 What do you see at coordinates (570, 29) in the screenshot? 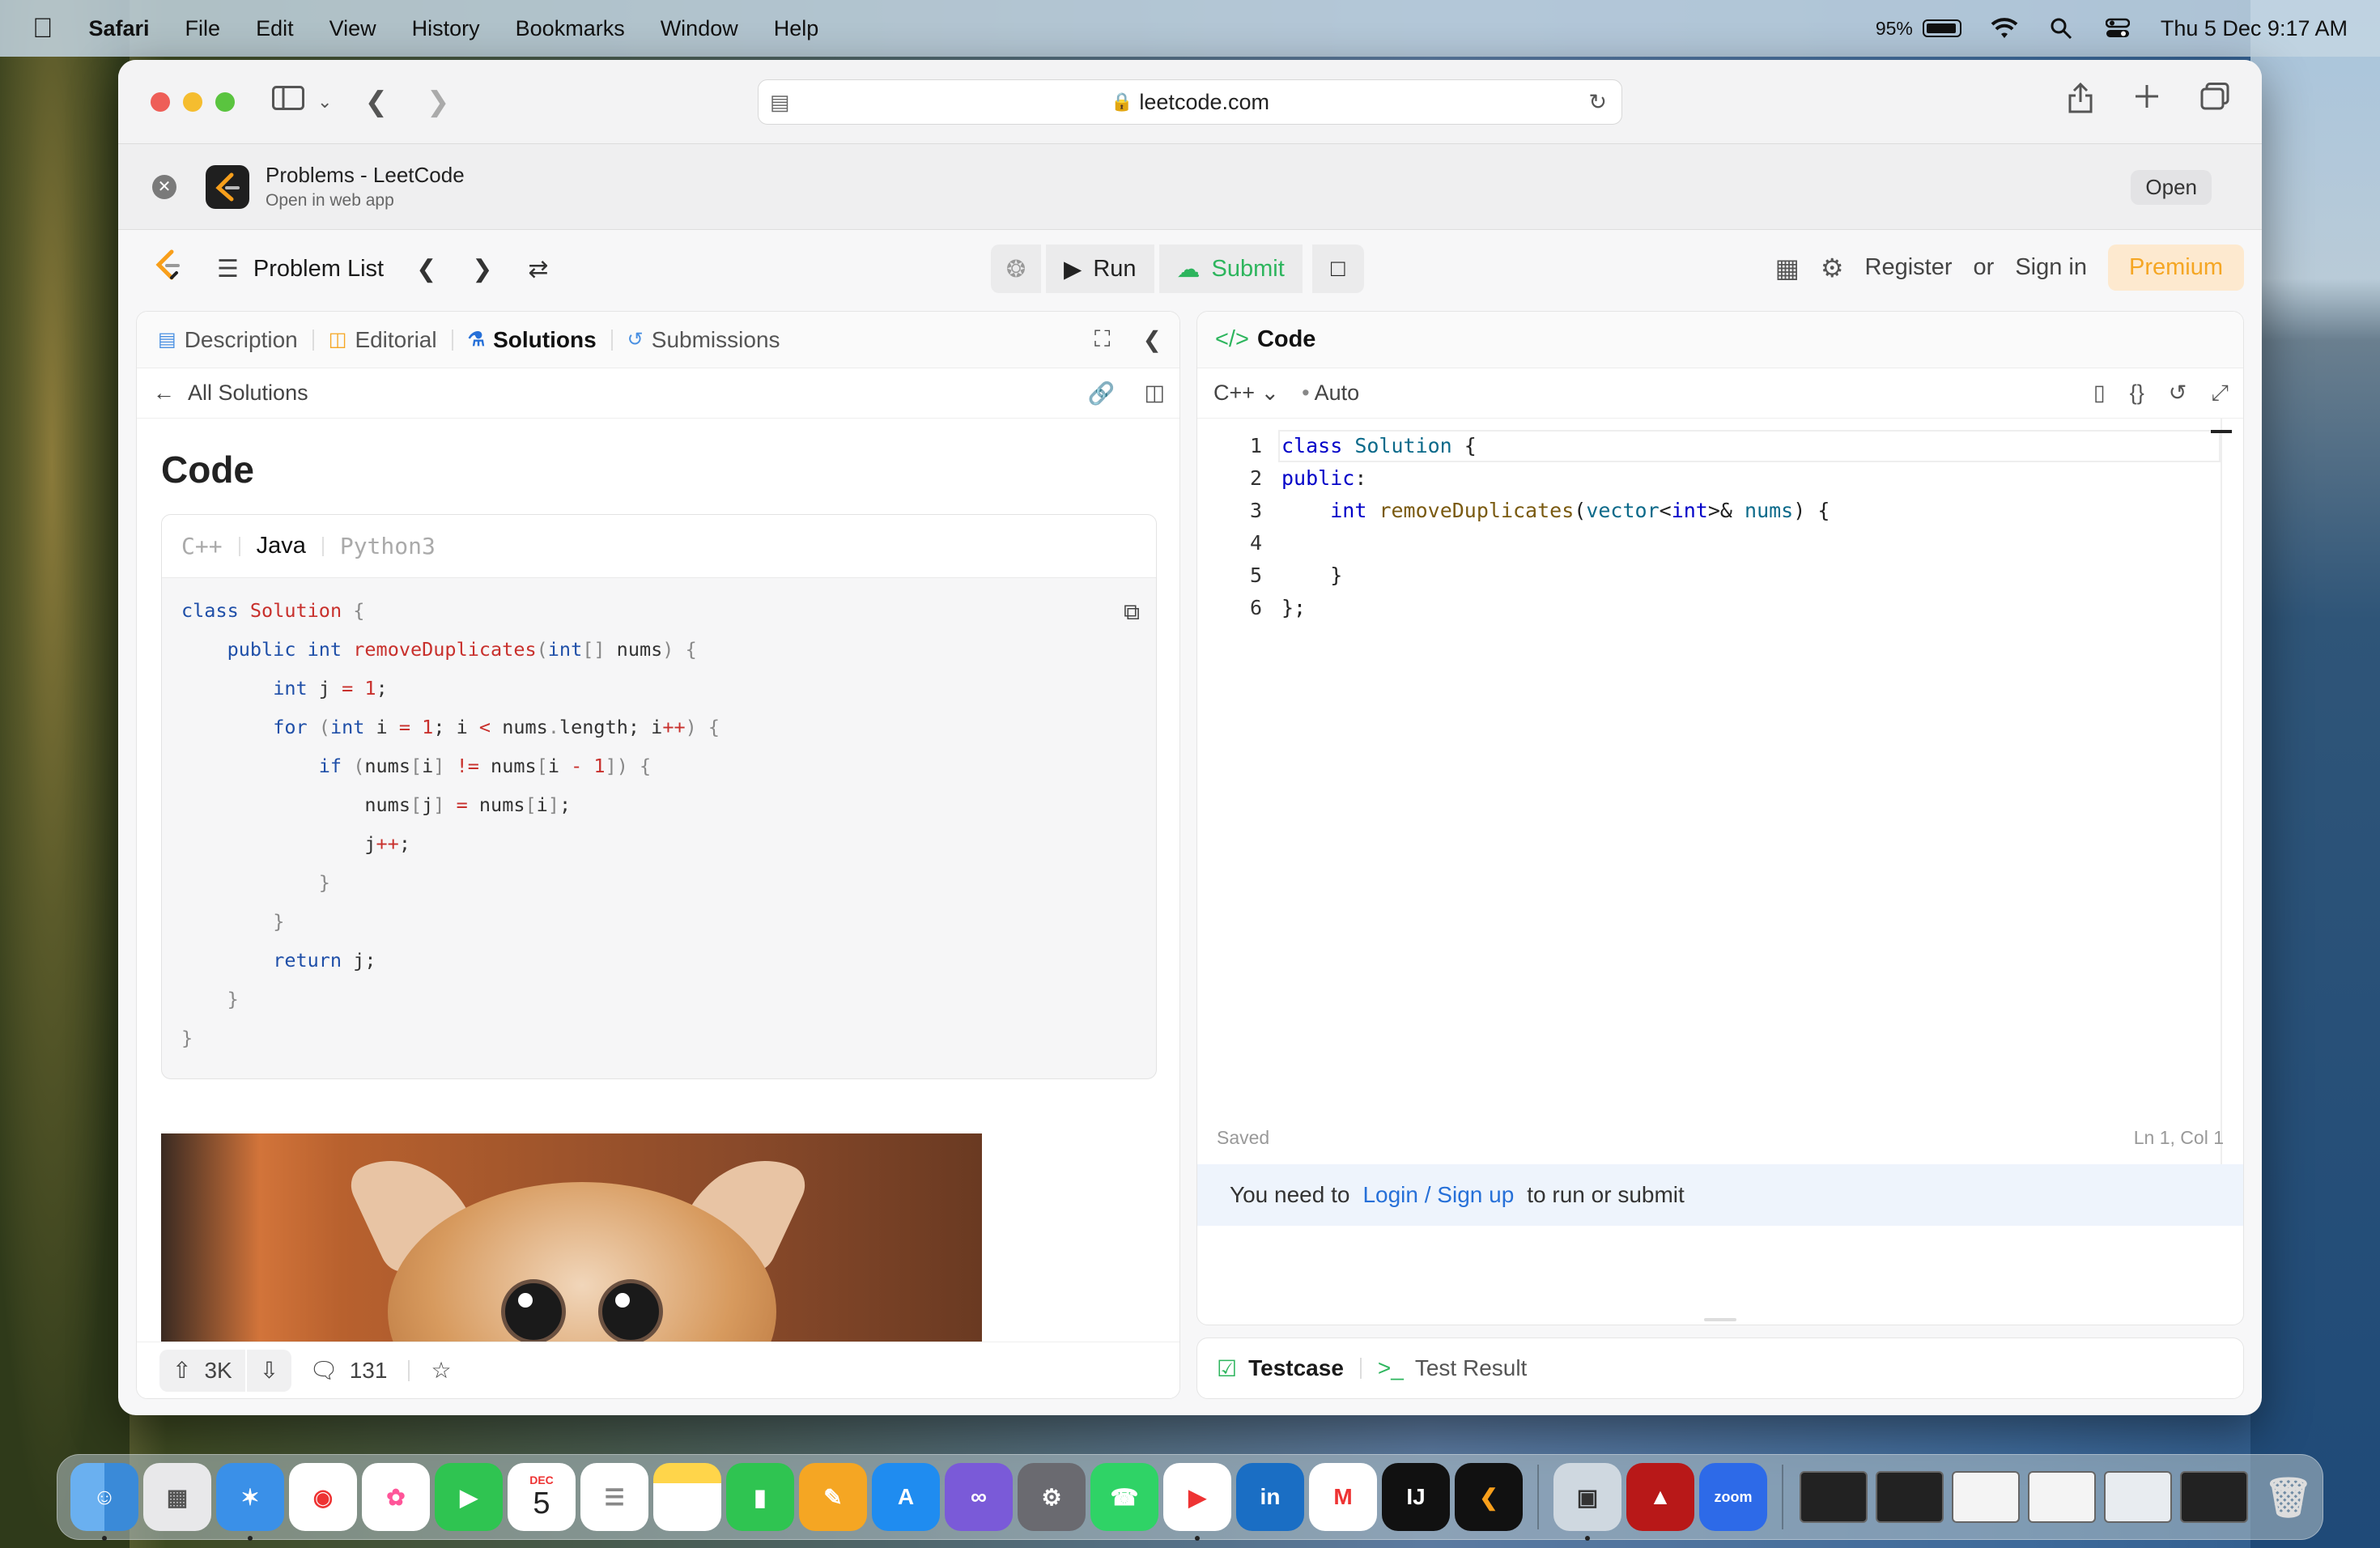
I see `menu-bookmarks: Bookmarks` at bounding box center [570, 29].